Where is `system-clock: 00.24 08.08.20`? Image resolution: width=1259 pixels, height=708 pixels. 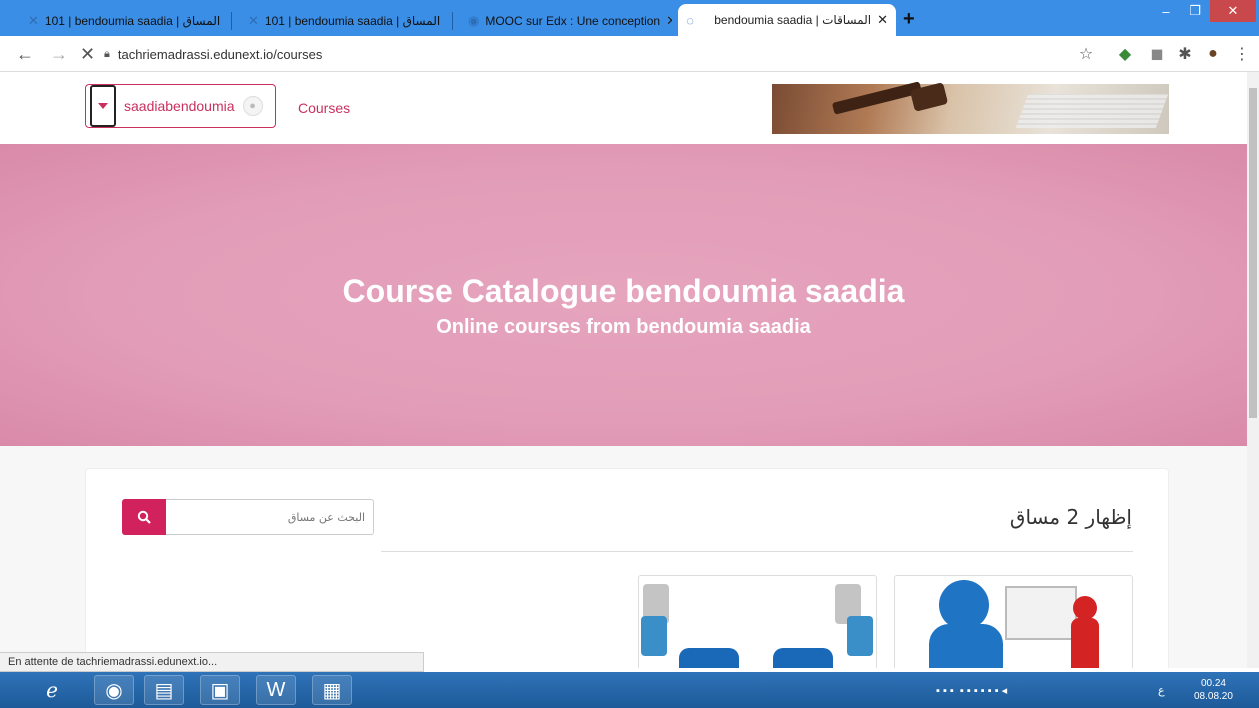 system-clock: 00.24 08.08.20 is located at coordinates (1213, 690).